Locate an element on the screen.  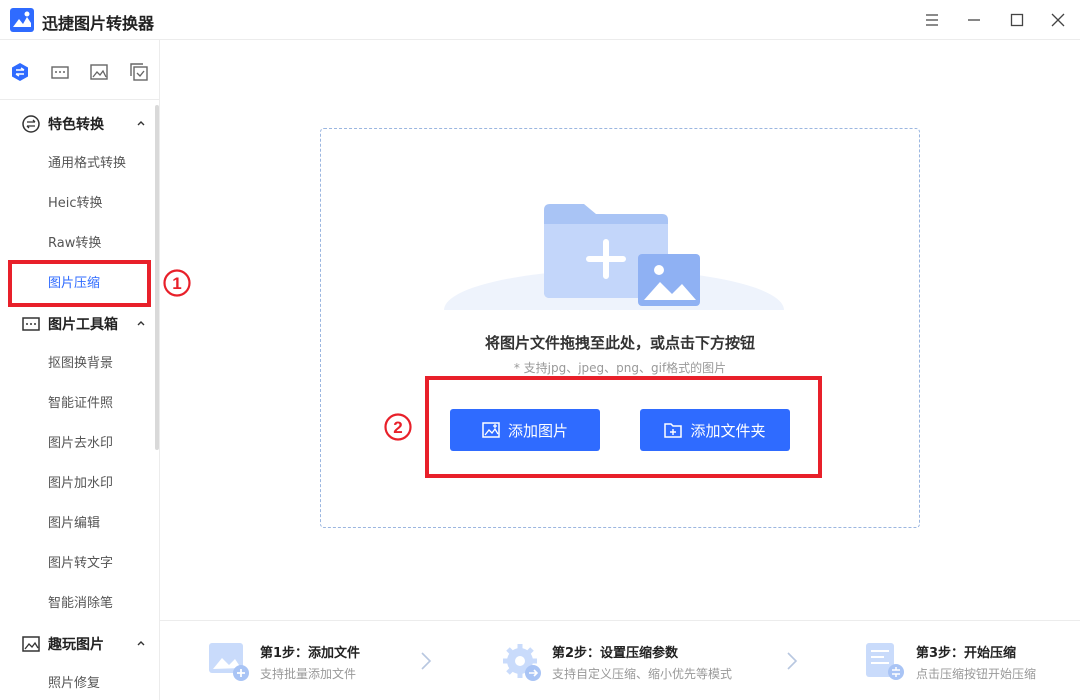
sidebar-item-add-watermark: 图片加水印 is located at coordinates (80, 484).